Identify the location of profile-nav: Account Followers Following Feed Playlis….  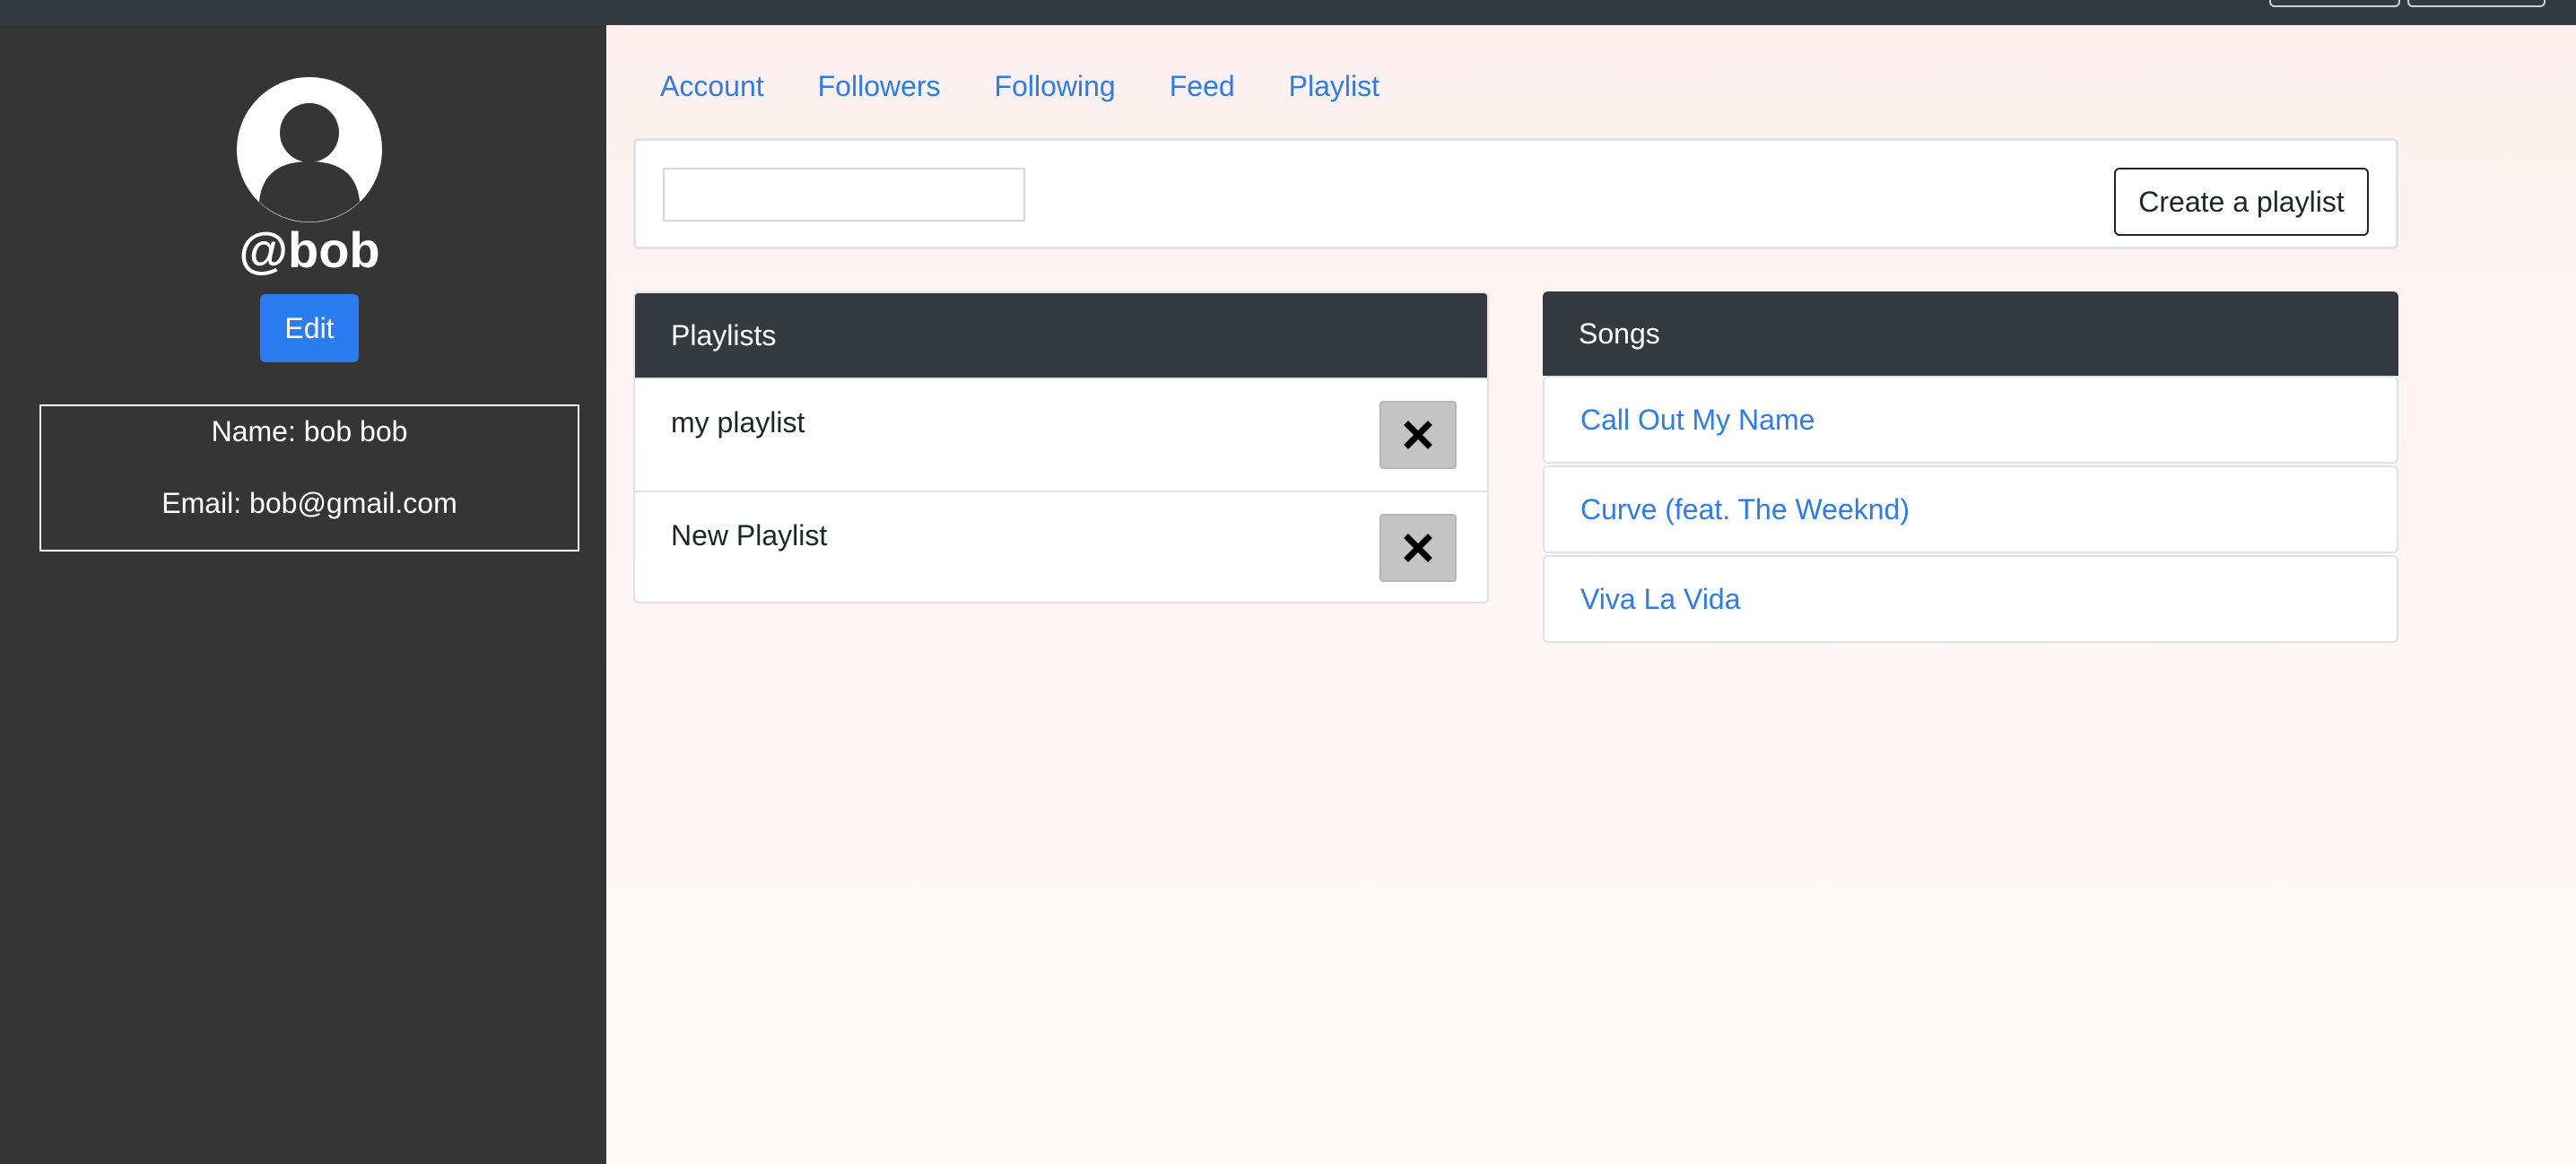
(1046, 92).